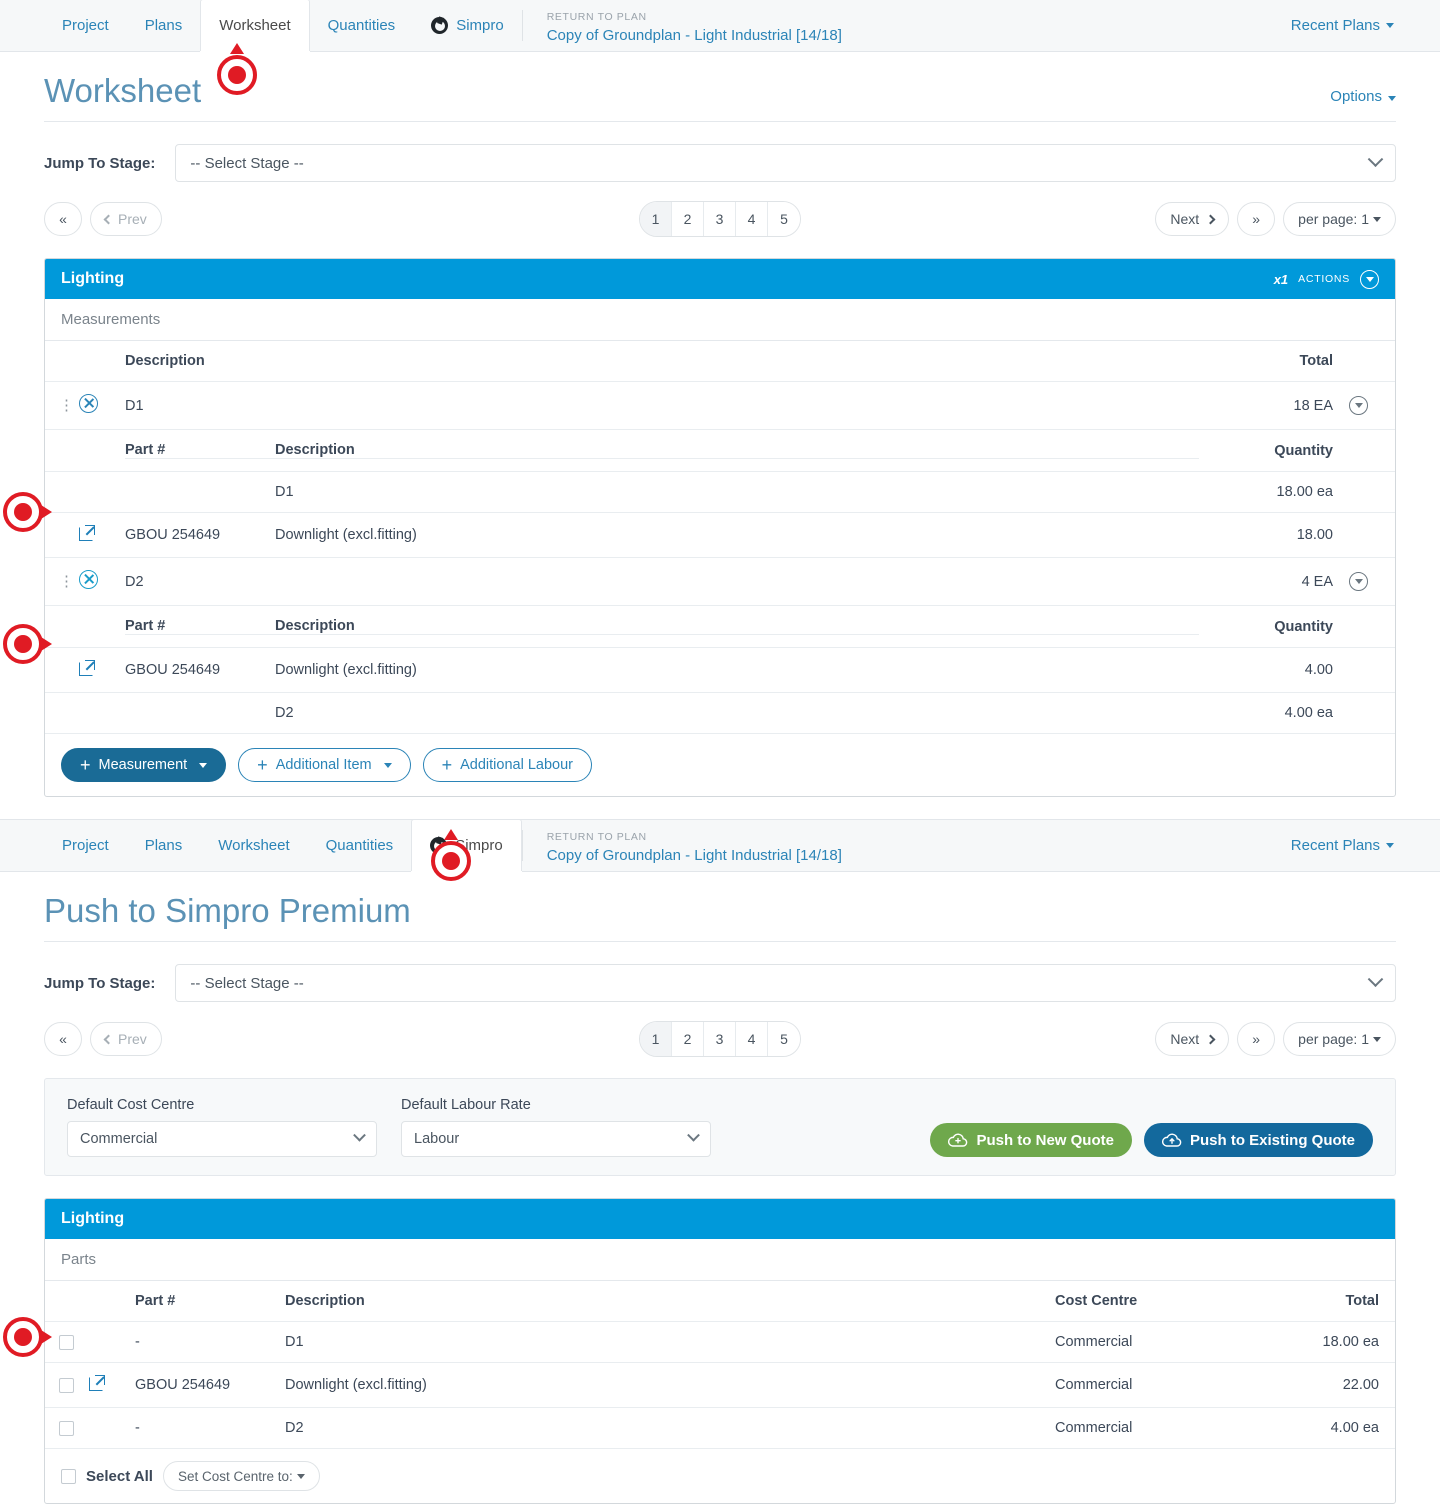 The height and width of the screenshot is (1504, 1440). I want to click on push-buttons-group: Push to New Quote Push to Existing Quote, so click(1151, 1140).